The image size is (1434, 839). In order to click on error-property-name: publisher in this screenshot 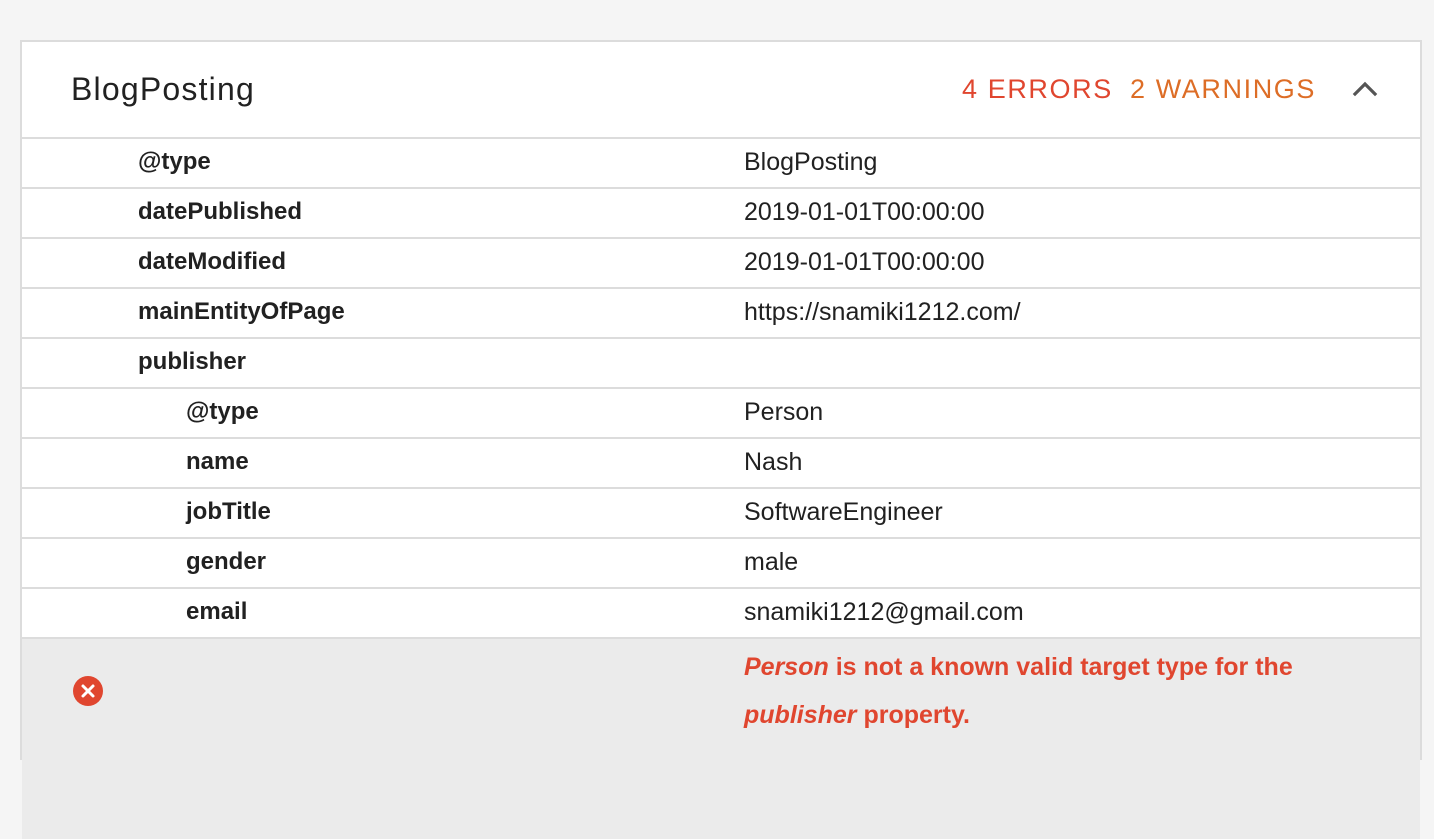, I will do `click(800, 715)`.